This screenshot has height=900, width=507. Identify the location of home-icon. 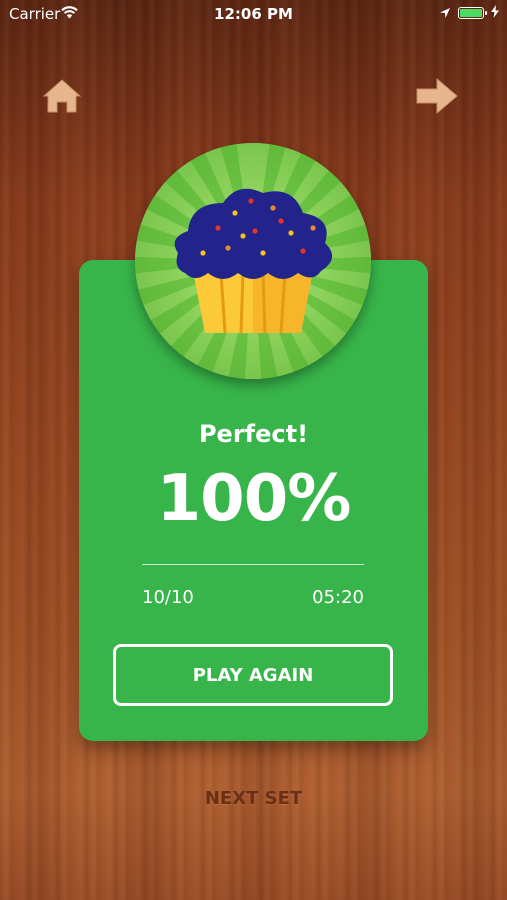
(62, 96).